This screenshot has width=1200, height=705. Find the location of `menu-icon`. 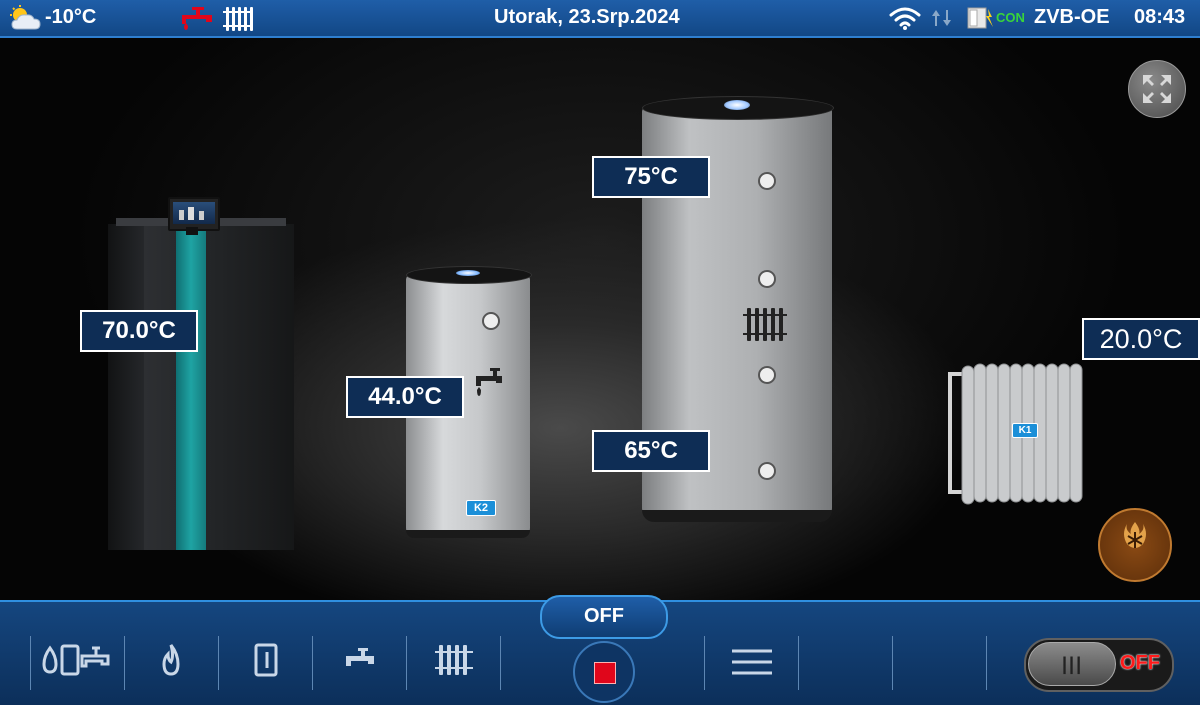

menu-icon is located at coordinates (752, 662).